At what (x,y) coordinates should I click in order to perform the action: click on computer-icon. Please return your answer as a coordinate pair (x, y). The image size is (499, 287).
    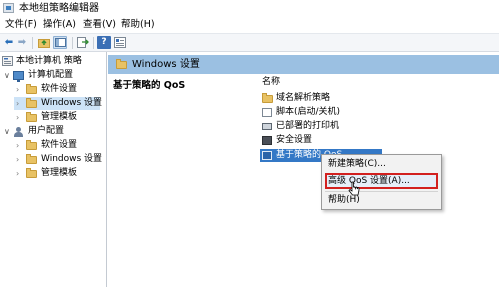
    Looking at the image, I should click on (18, 76).